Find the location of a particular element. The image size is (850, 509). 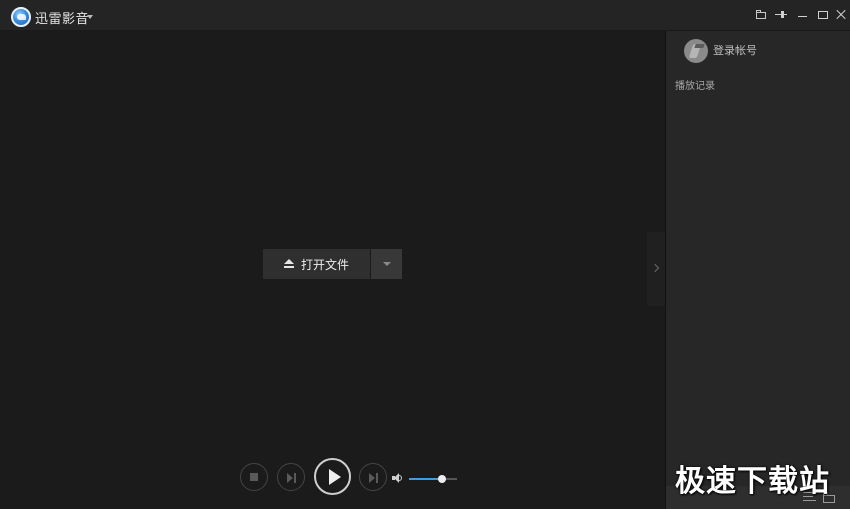

next-icon is located at coordinates (372, 478).